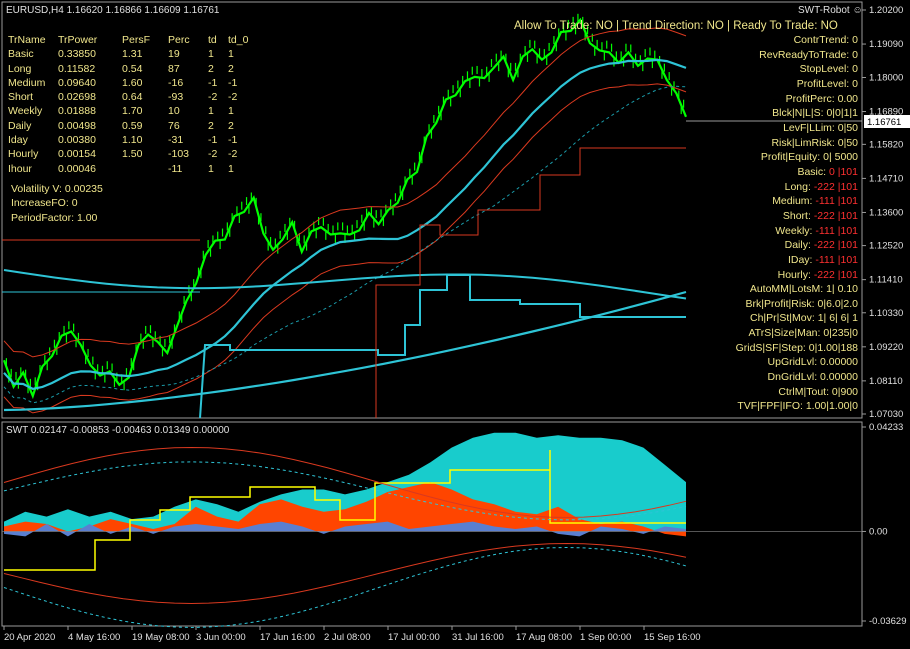 This screenshot has height=649, width=910. I want to click on y-tick-label: 1.20200, so click(886, 10).